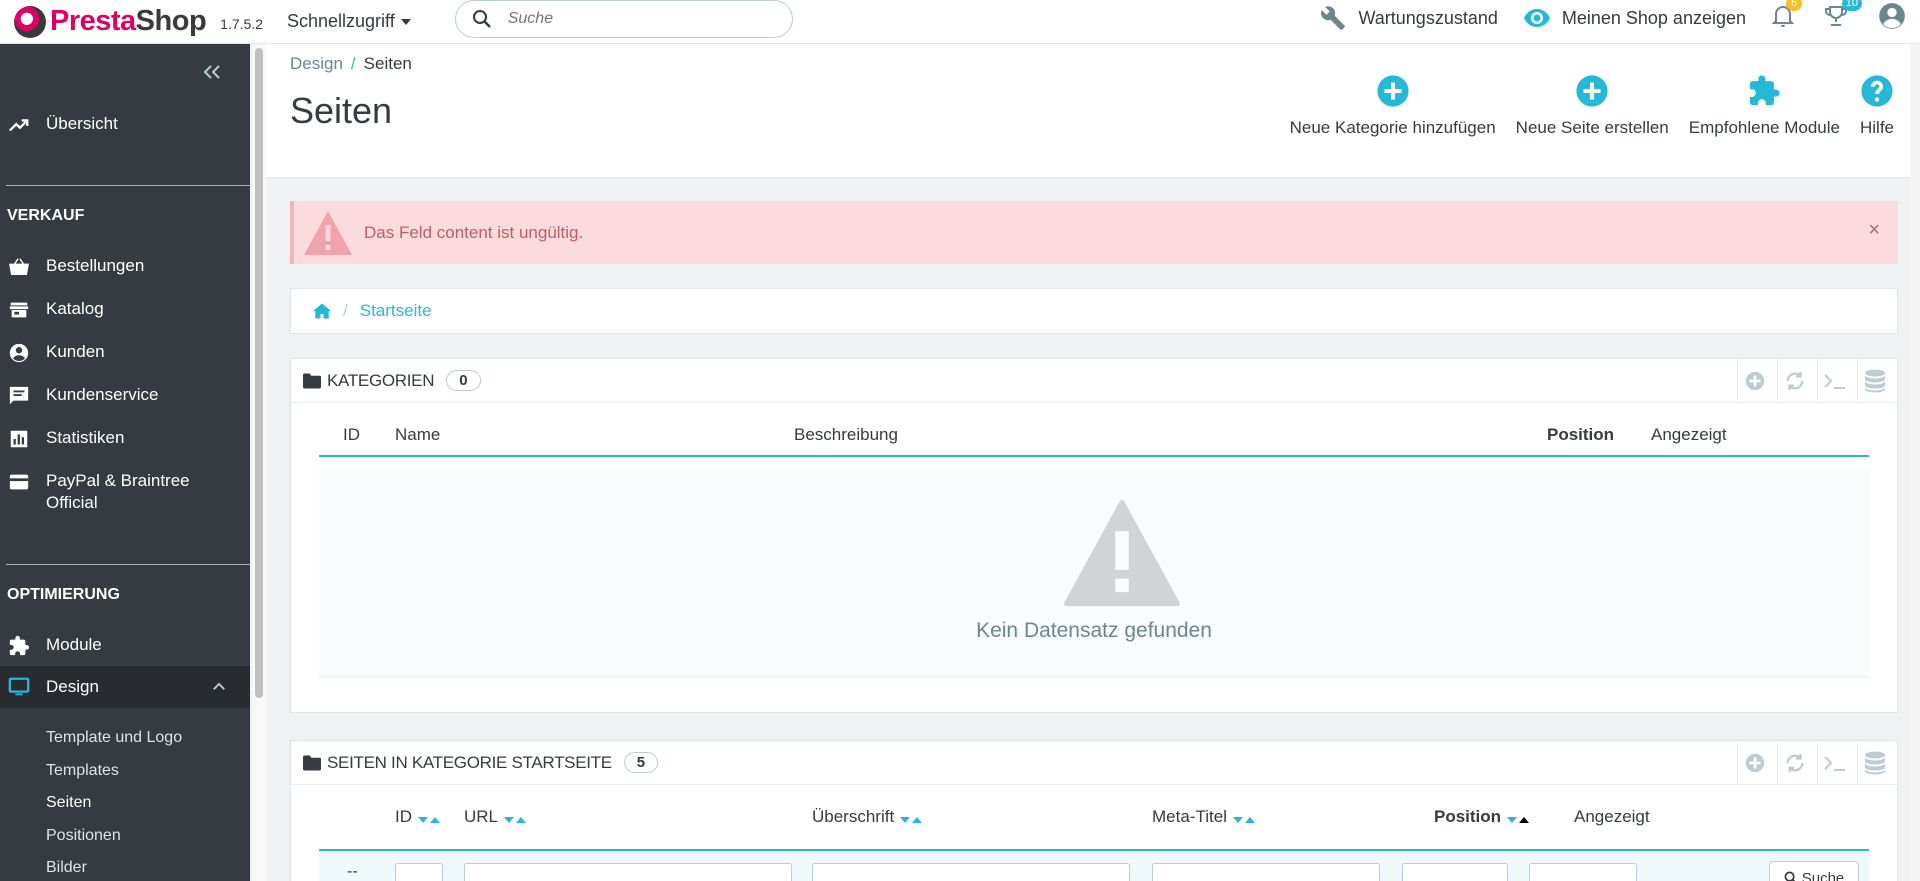 The height and width of the screenshot is (881, 1920). What do you see at coordinates (83, 836) in the screenshot?
I see `sidebar-subitem-positions: Positionen` at bounding box center [83, 836].